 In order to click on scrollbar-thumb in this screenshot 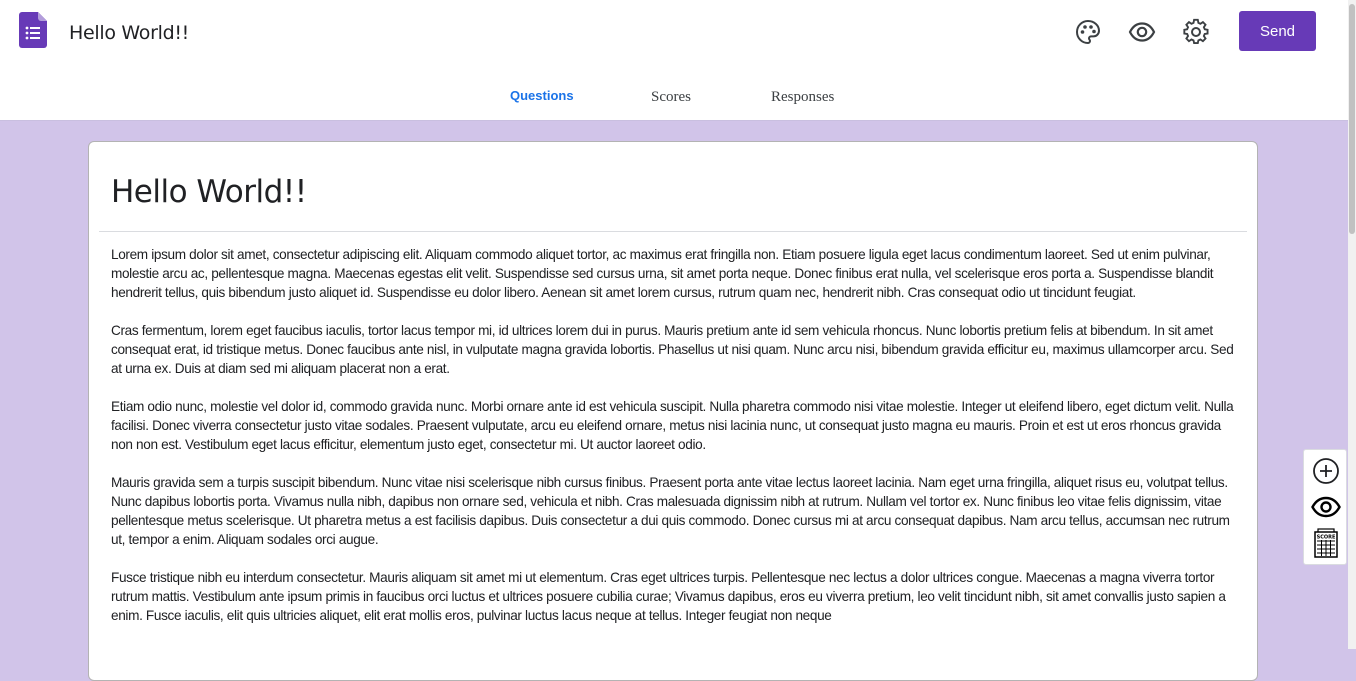, I will do `click(1352, 119)`.